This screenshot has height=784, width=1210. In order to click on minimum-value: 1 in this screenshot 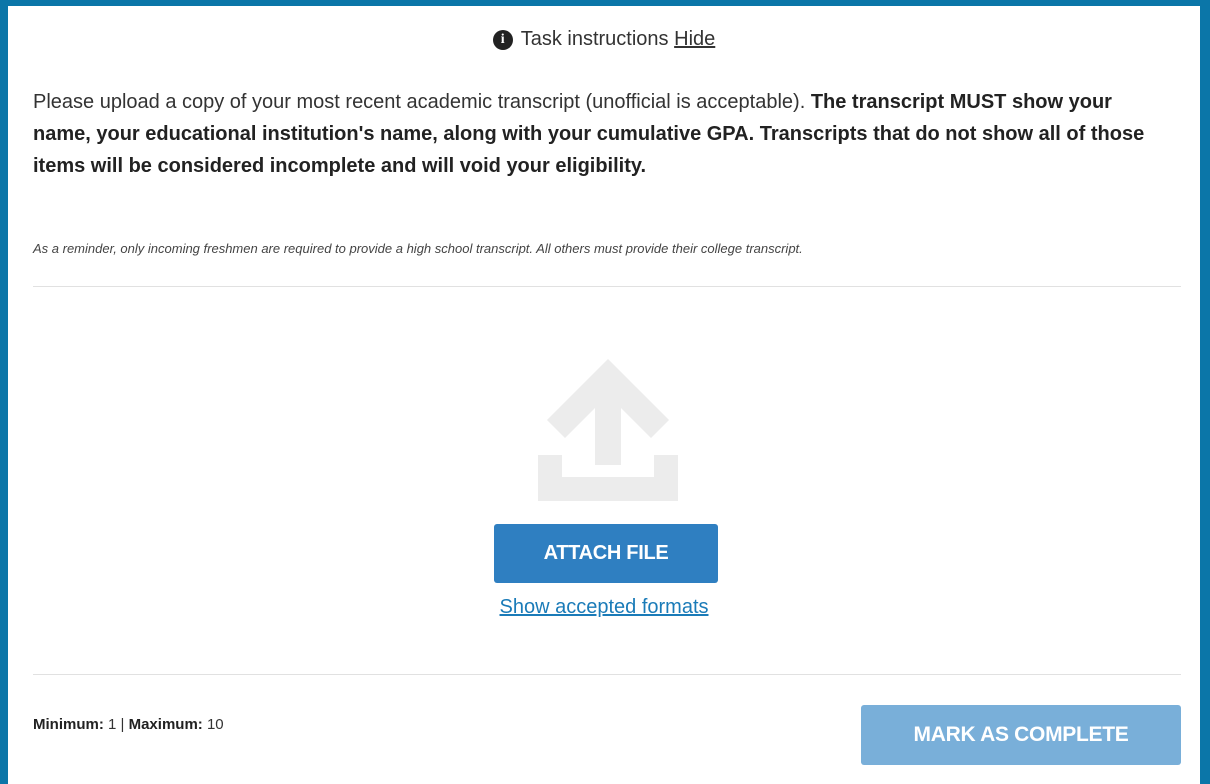, I will do `click(112, 724)`.